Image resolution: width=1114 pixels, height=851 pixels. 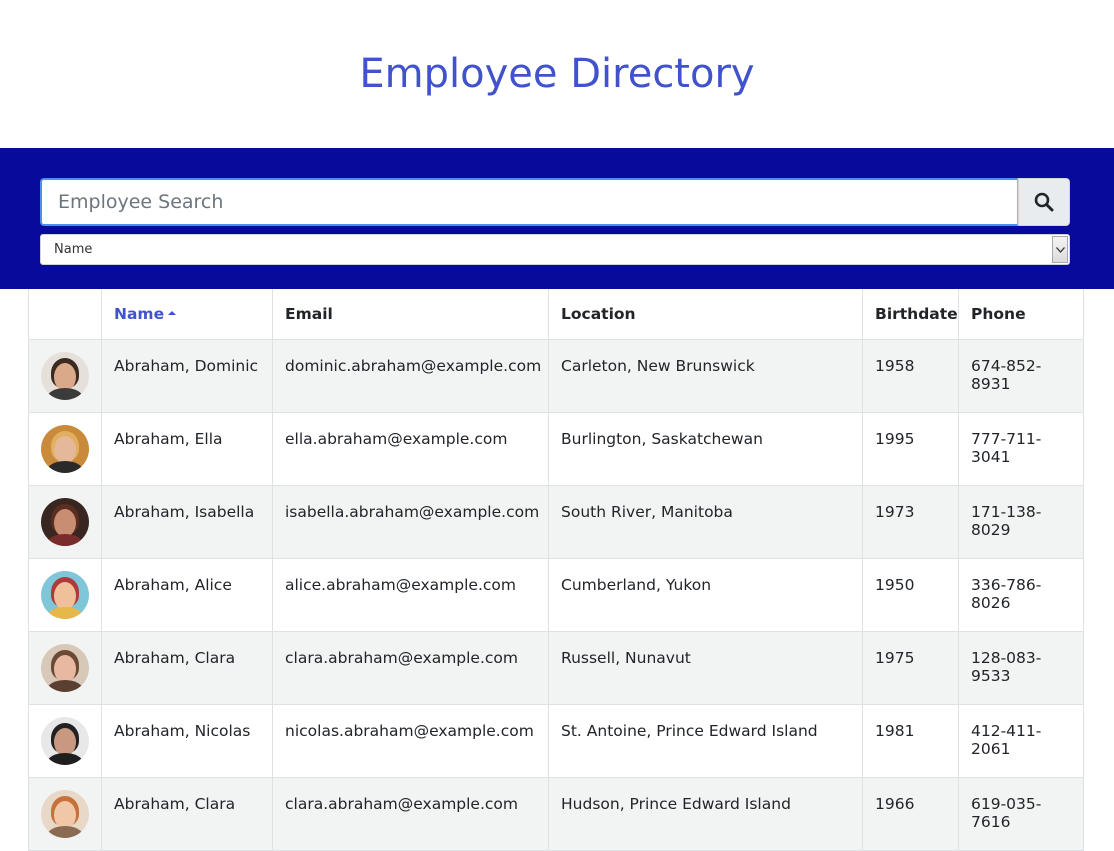 I want to click on cell-phone: 128-083-9533, so click(x=1021, y=667).